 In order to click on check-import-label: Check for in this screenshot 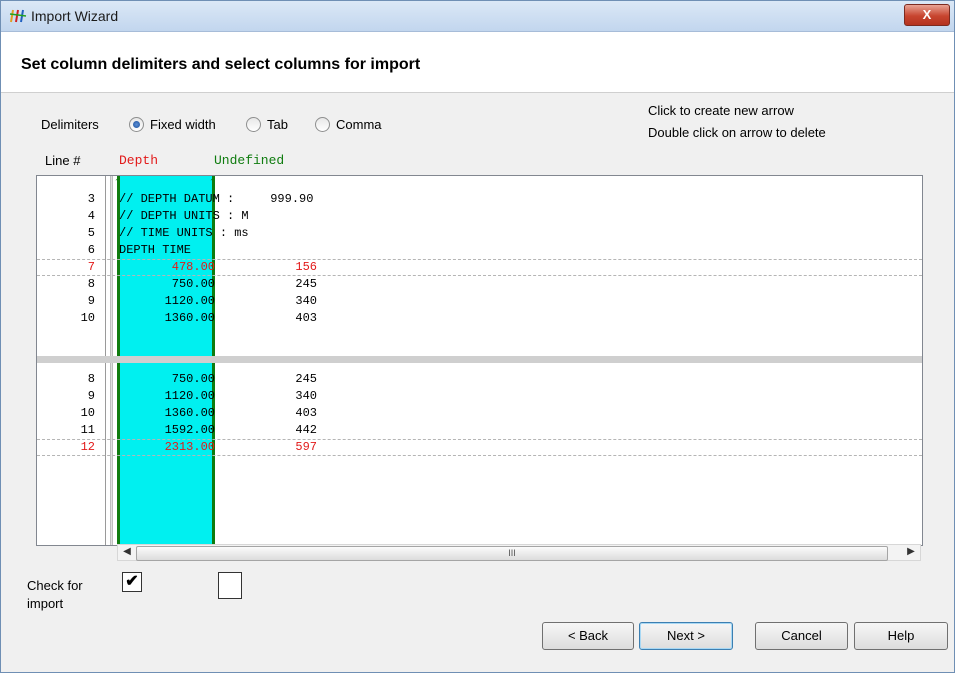, I will do `click(55, 585)`.